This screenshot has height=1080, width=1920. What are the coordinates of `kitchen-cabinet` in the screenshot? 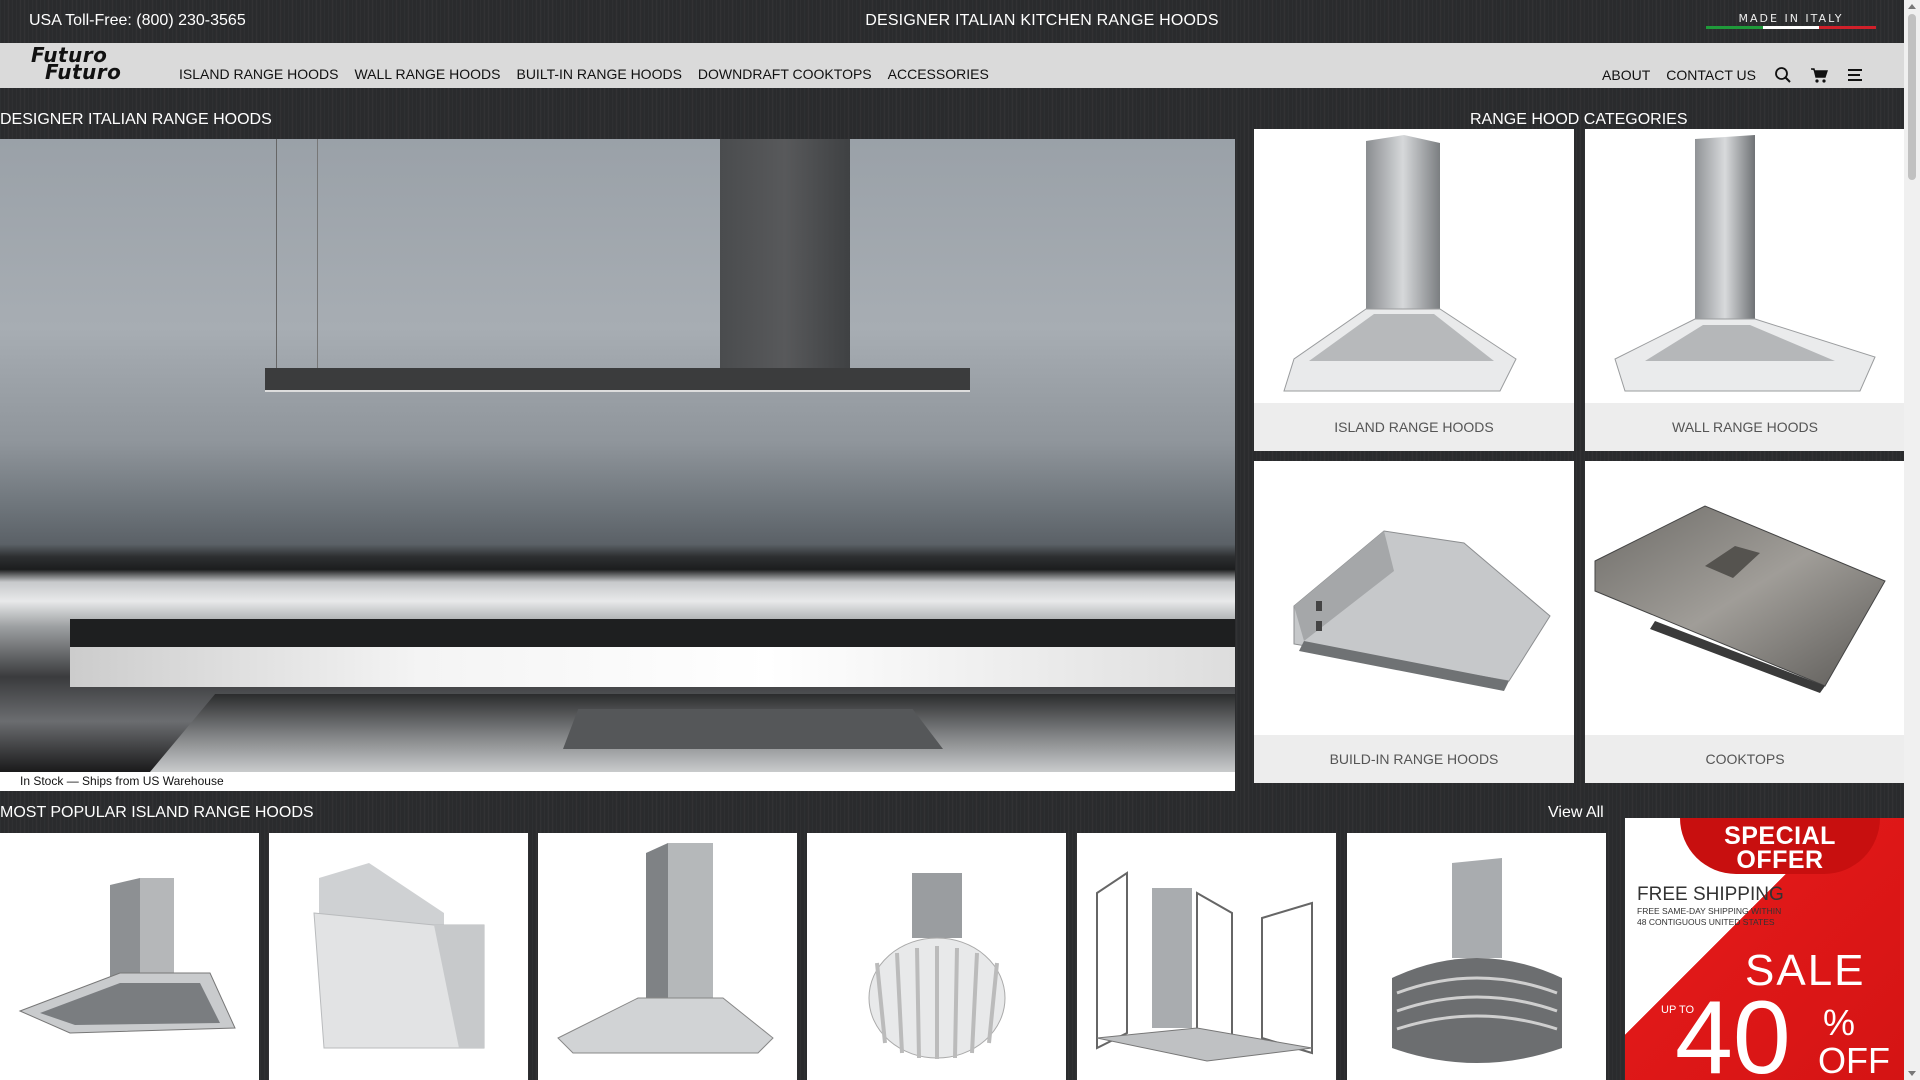 It's located at (652, 667).